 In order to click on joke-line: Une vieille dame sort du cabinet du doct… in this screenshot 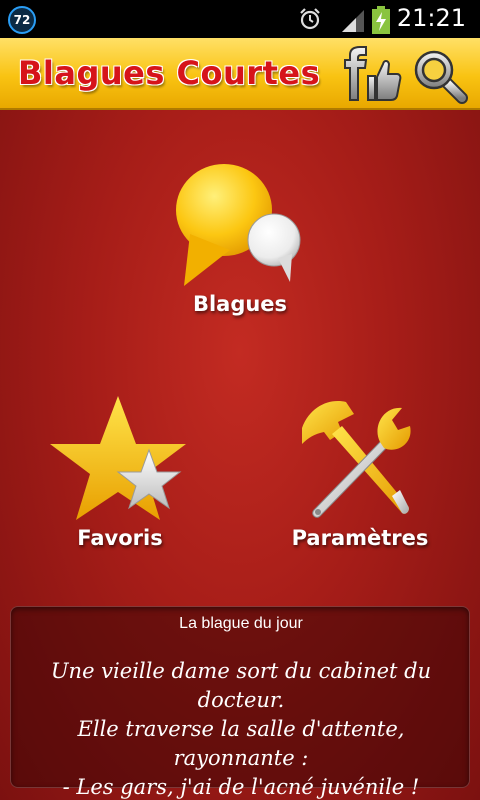, I will do `click(241, 685)`.